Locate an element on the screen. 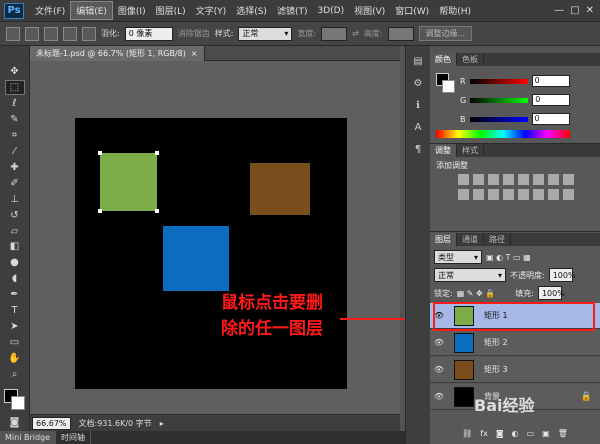  black-white-icon is located at coordinates (568, 179).